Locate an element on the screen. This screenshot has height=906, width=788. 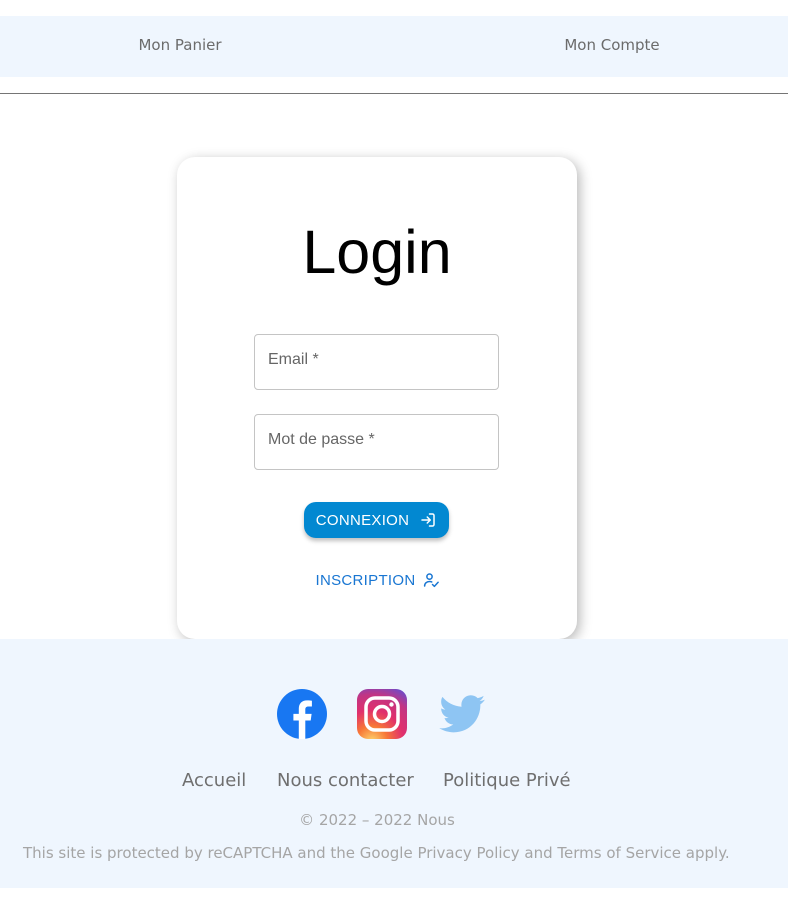
footer-link-privacy: Politique Privé is located at coordinates (507, 780).